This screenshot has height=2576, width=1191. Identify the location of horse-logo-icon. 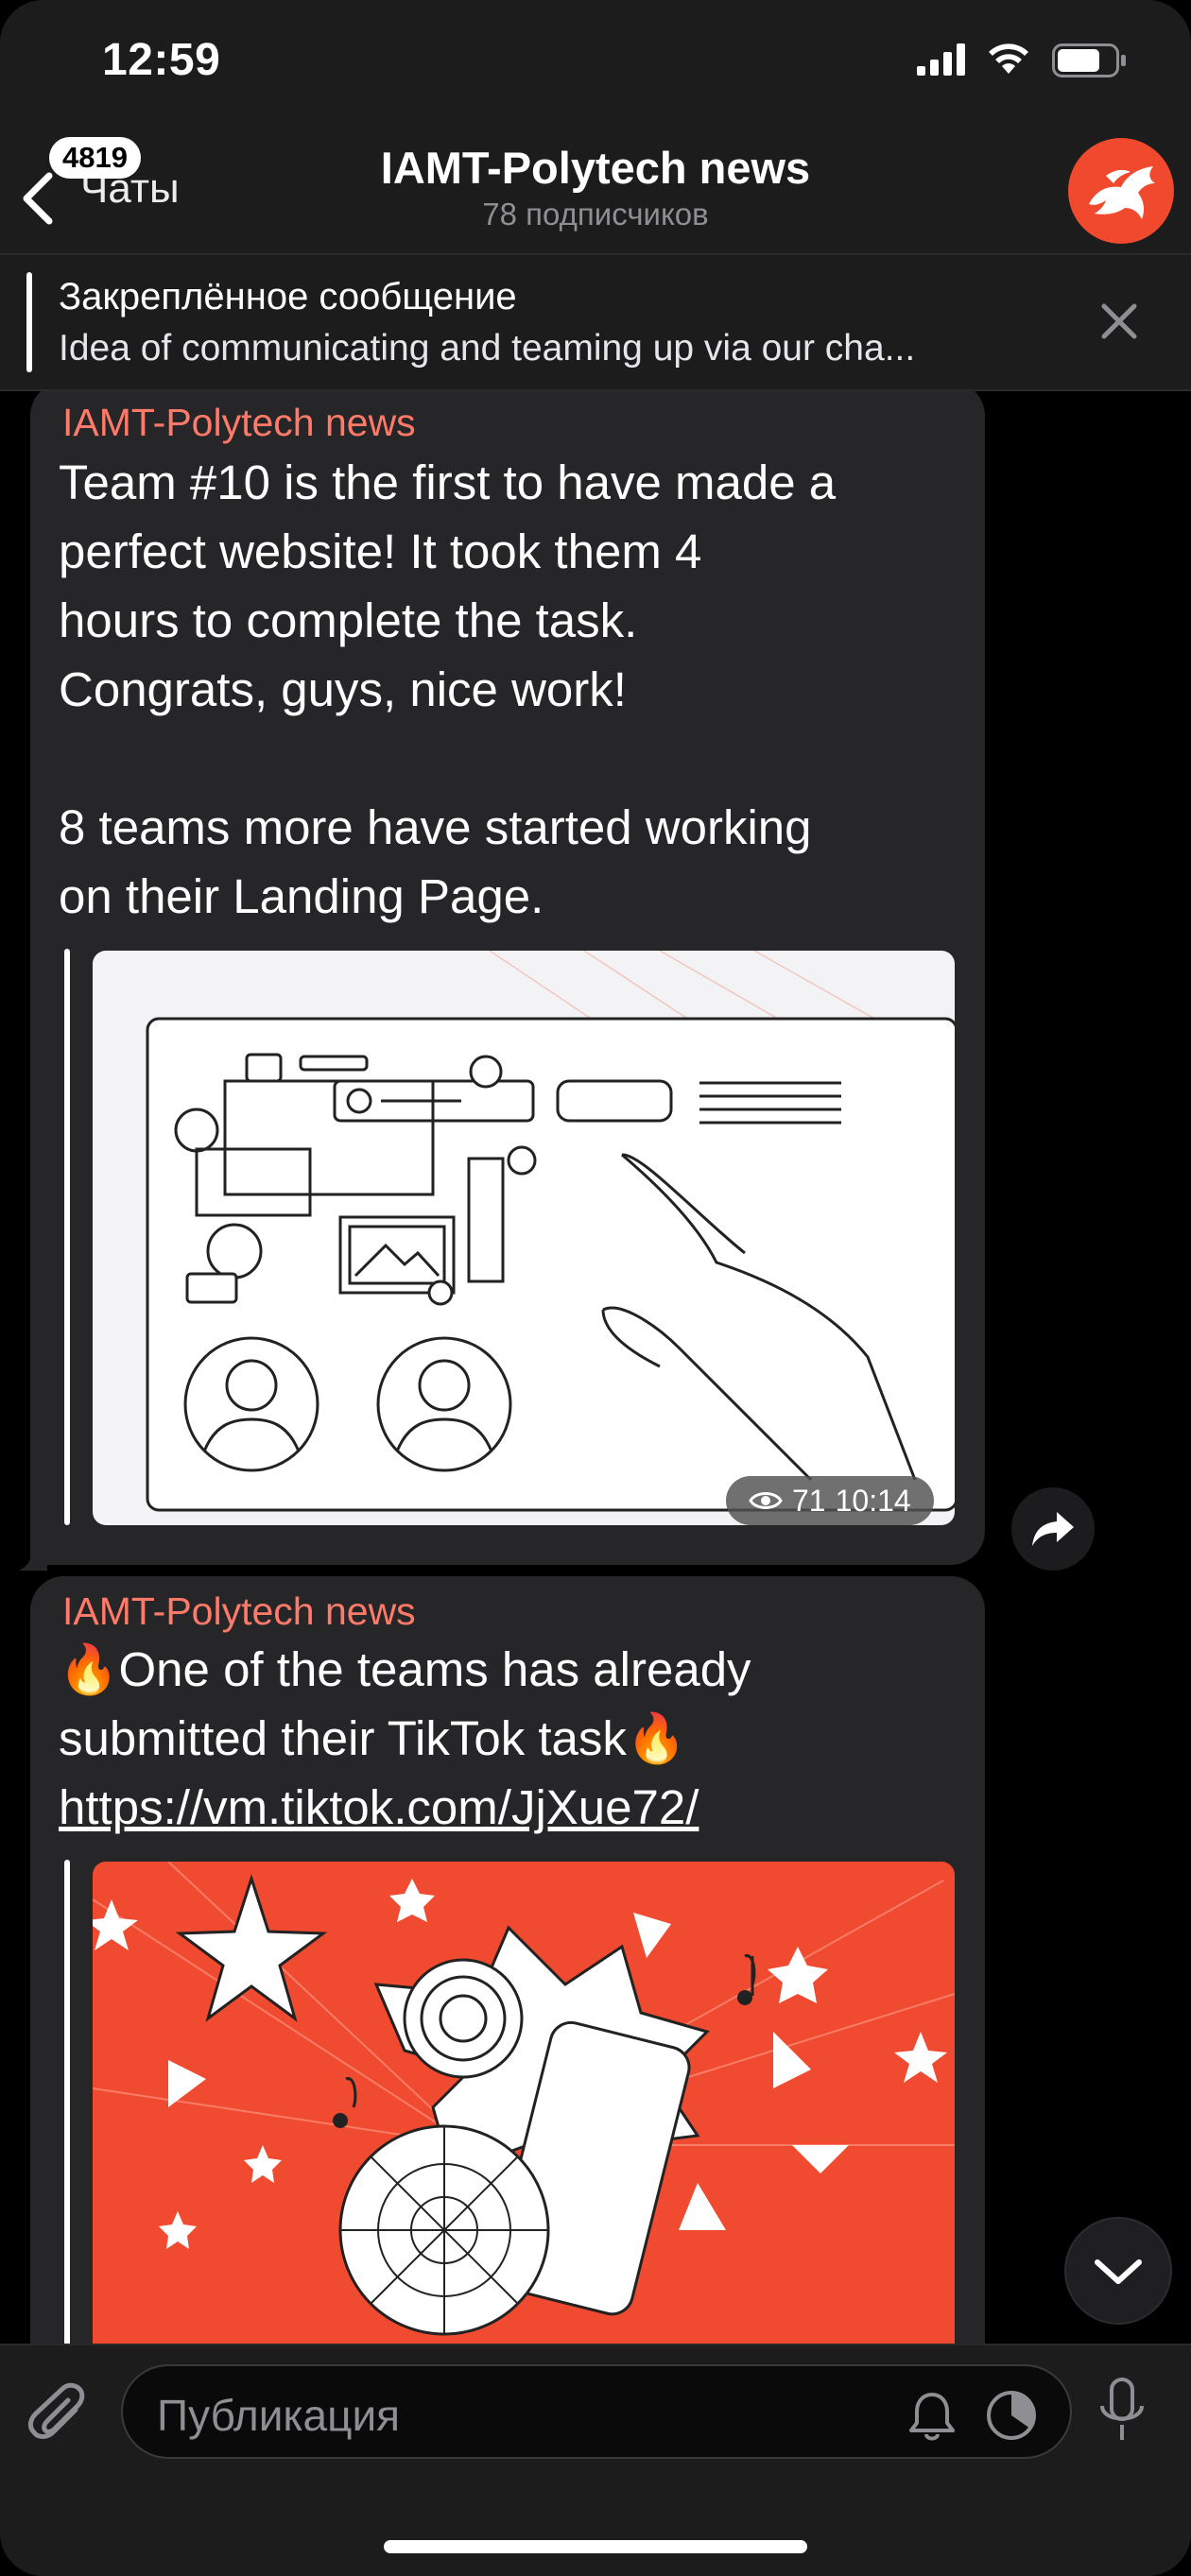
(1122, 192).